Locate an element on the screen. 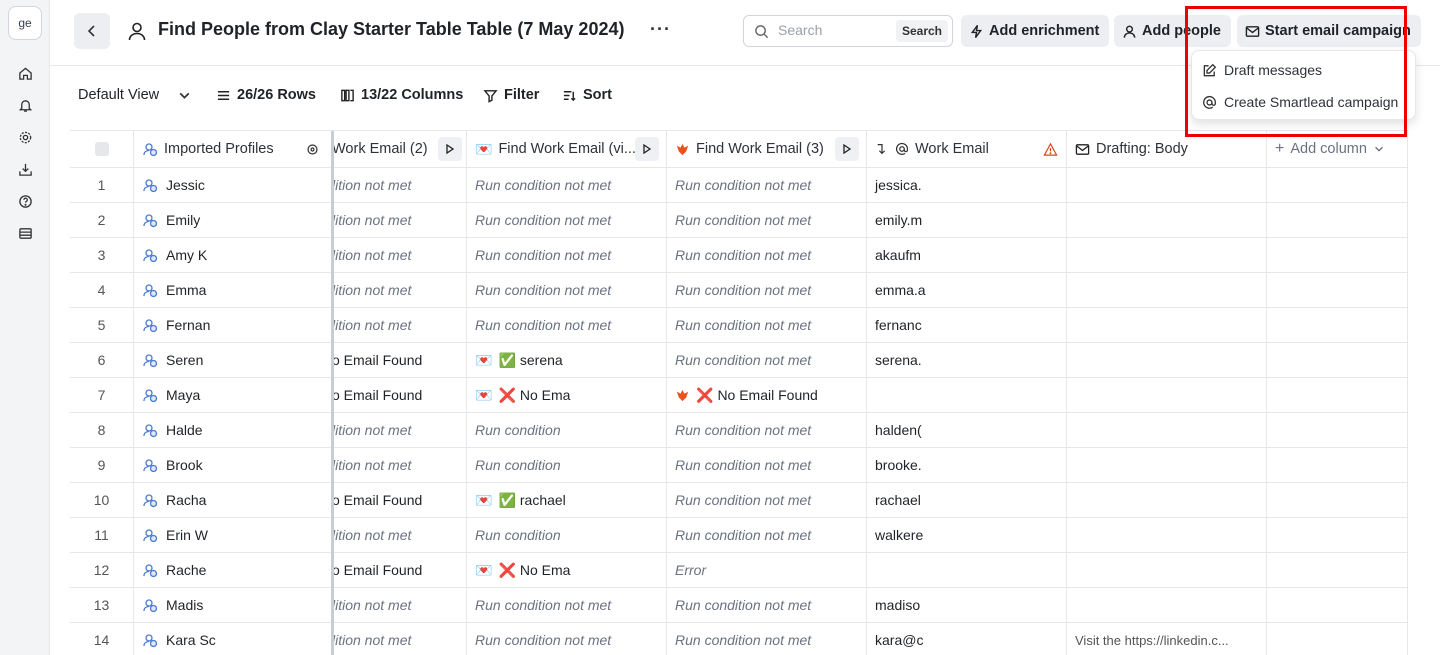  view-selector: Default View is located at coordinates (135, 95).